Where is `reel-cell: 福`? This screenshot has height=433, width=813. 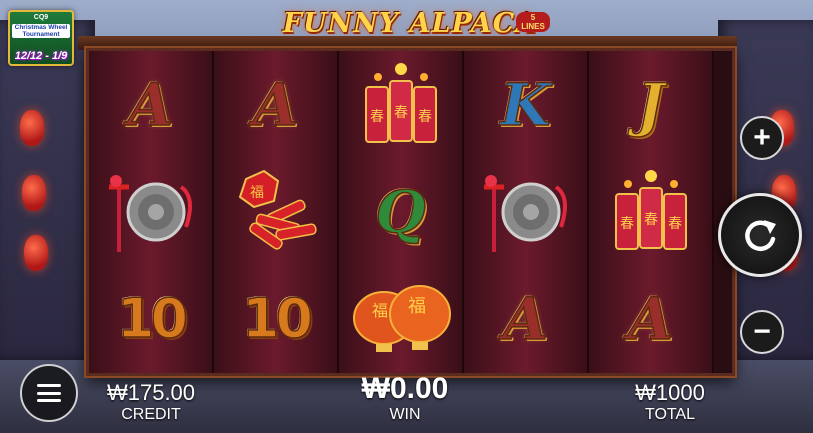 reel-cell: 福 is located at coordinates (275, 211).